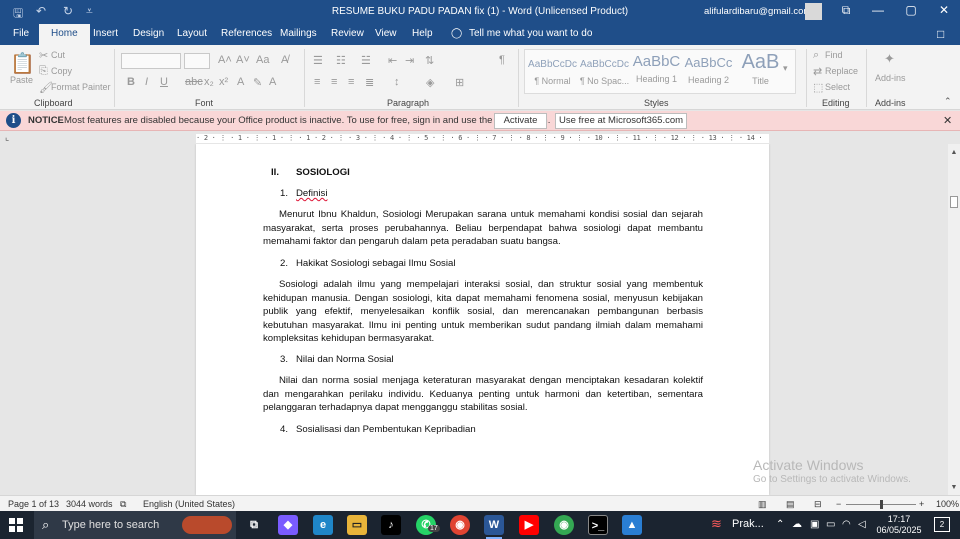 The width and height of the screenshot is (960, 539). I want to click on tray-app-icon: ▣, so click(814, 524).